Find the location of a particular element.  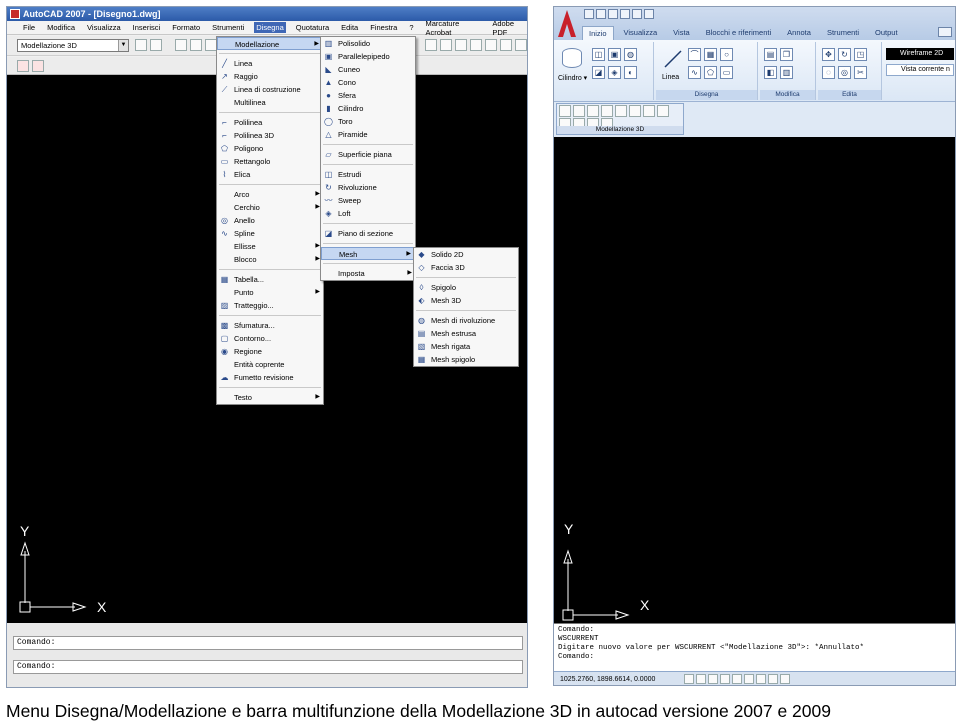

minimize-ribbon-icon is located at coordinates (945, 32).